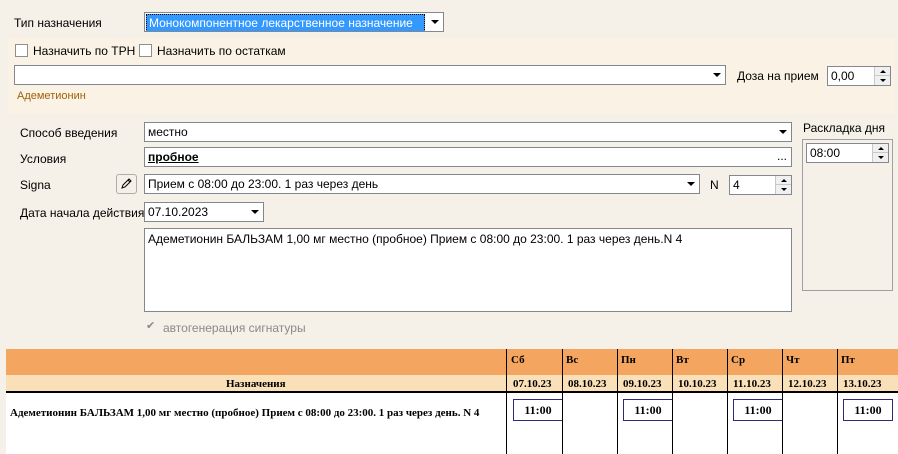 The height and width of the screenshot is (454, 898). I want to click on schedule-header-days, so click(452, 362).